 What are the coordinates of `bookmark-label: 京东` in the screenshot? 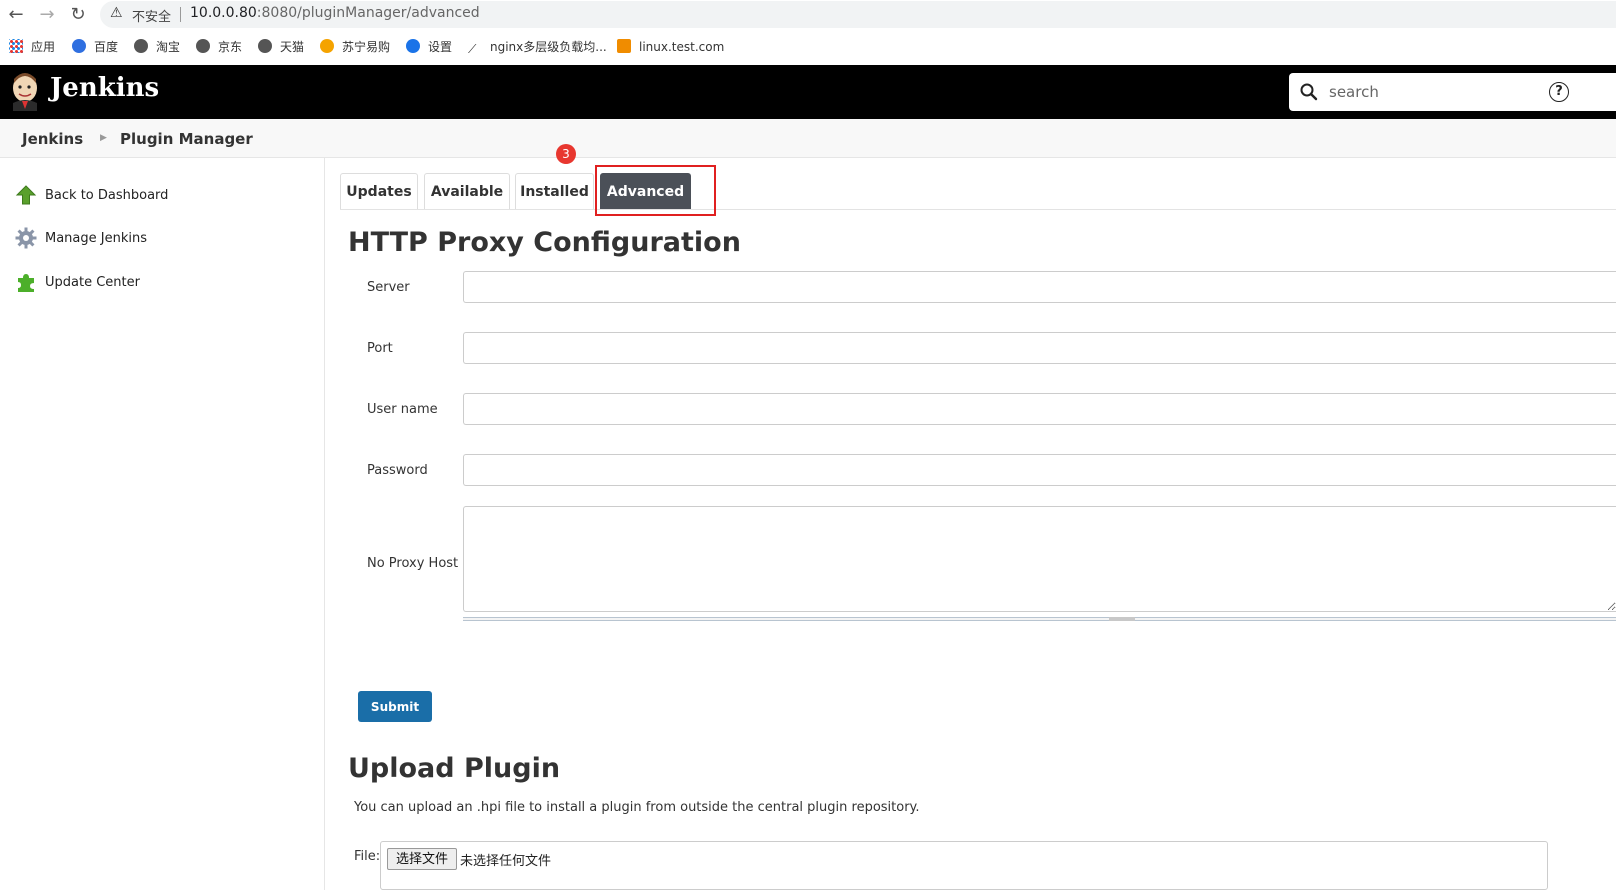 It's located at (230, 47).